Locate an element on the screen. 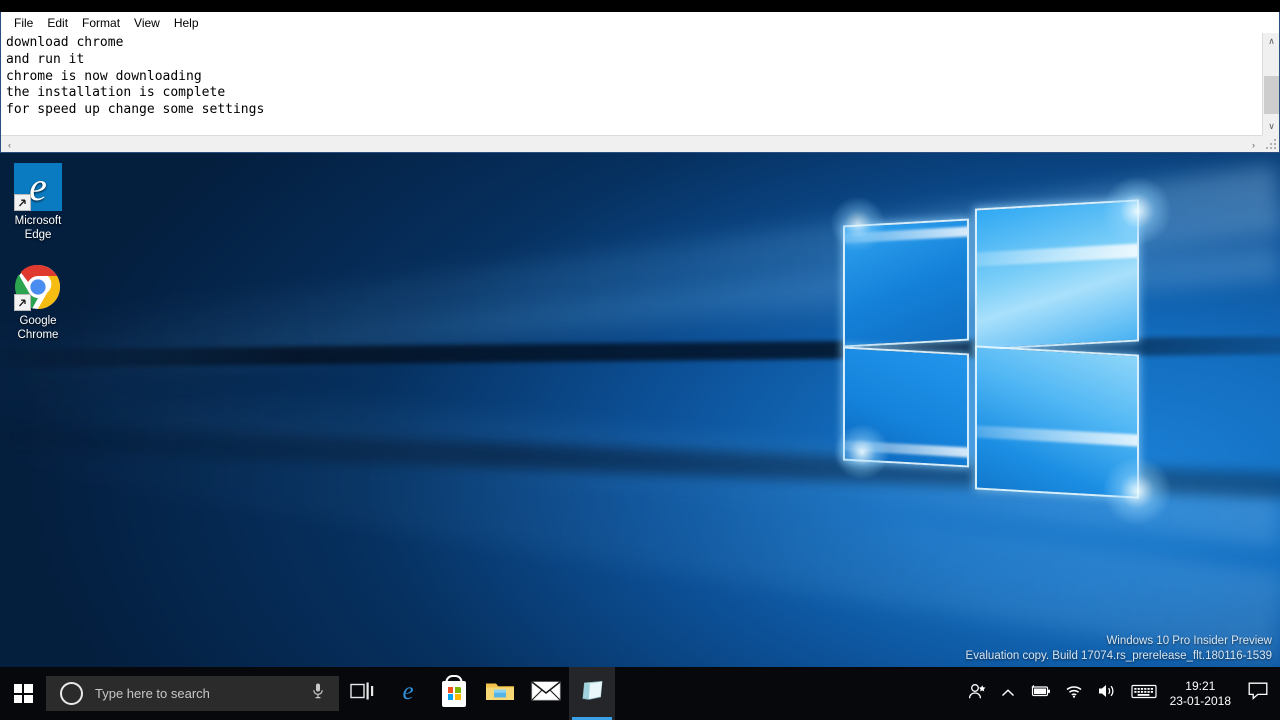  chevron-up-icon is located at coordinates (1008, 694).